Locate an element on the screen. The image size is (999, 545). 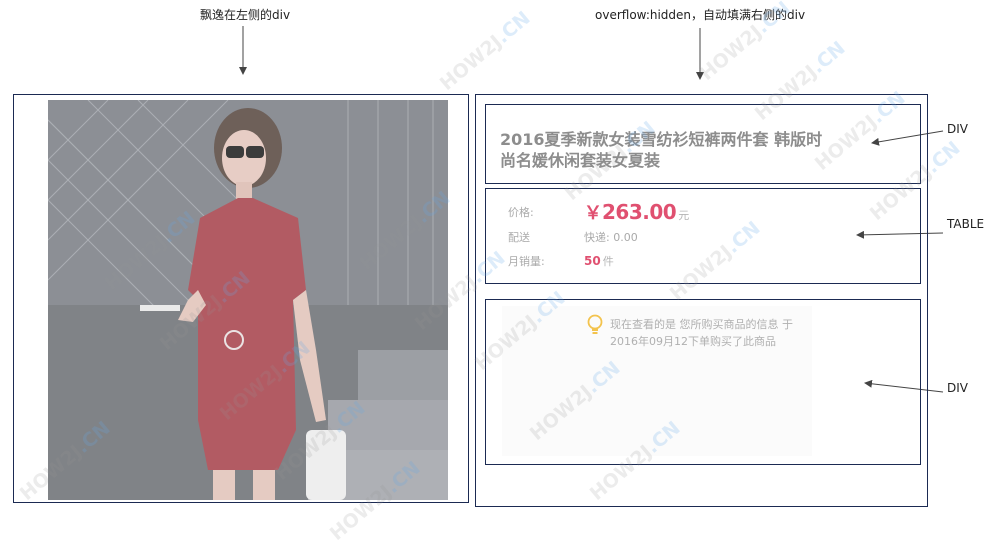
info-table-box: 价格: ￥263.00 元 配送 快递: 0.00 月销量: 50 件 is located at coordinates (703, 236).